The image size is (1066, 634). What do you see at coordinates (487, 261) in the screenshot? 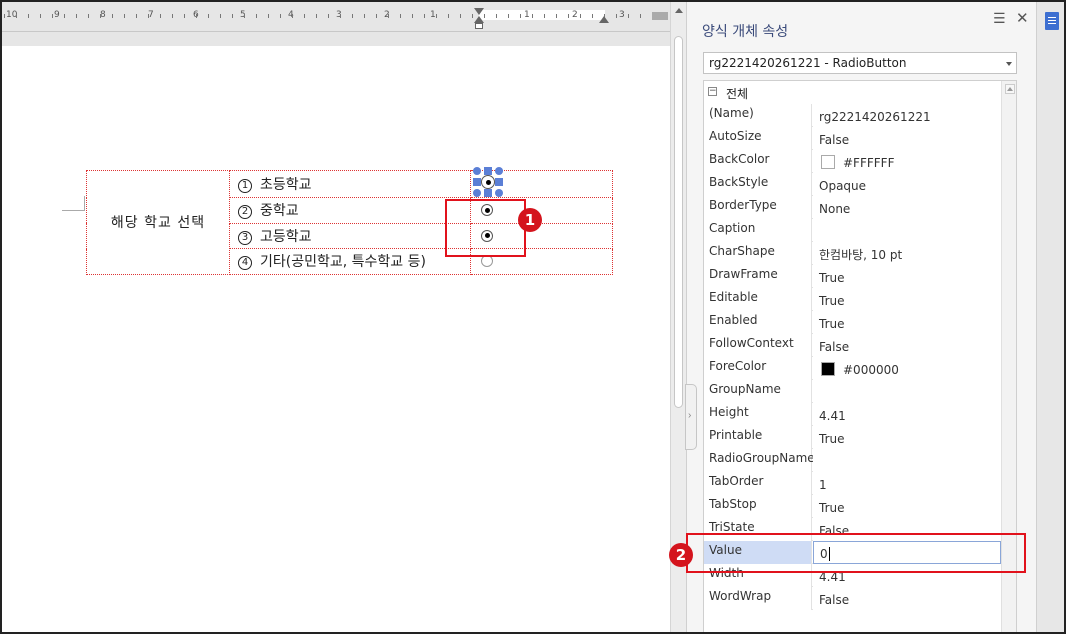
I see `radio-button` at bounding box center [487, 261].